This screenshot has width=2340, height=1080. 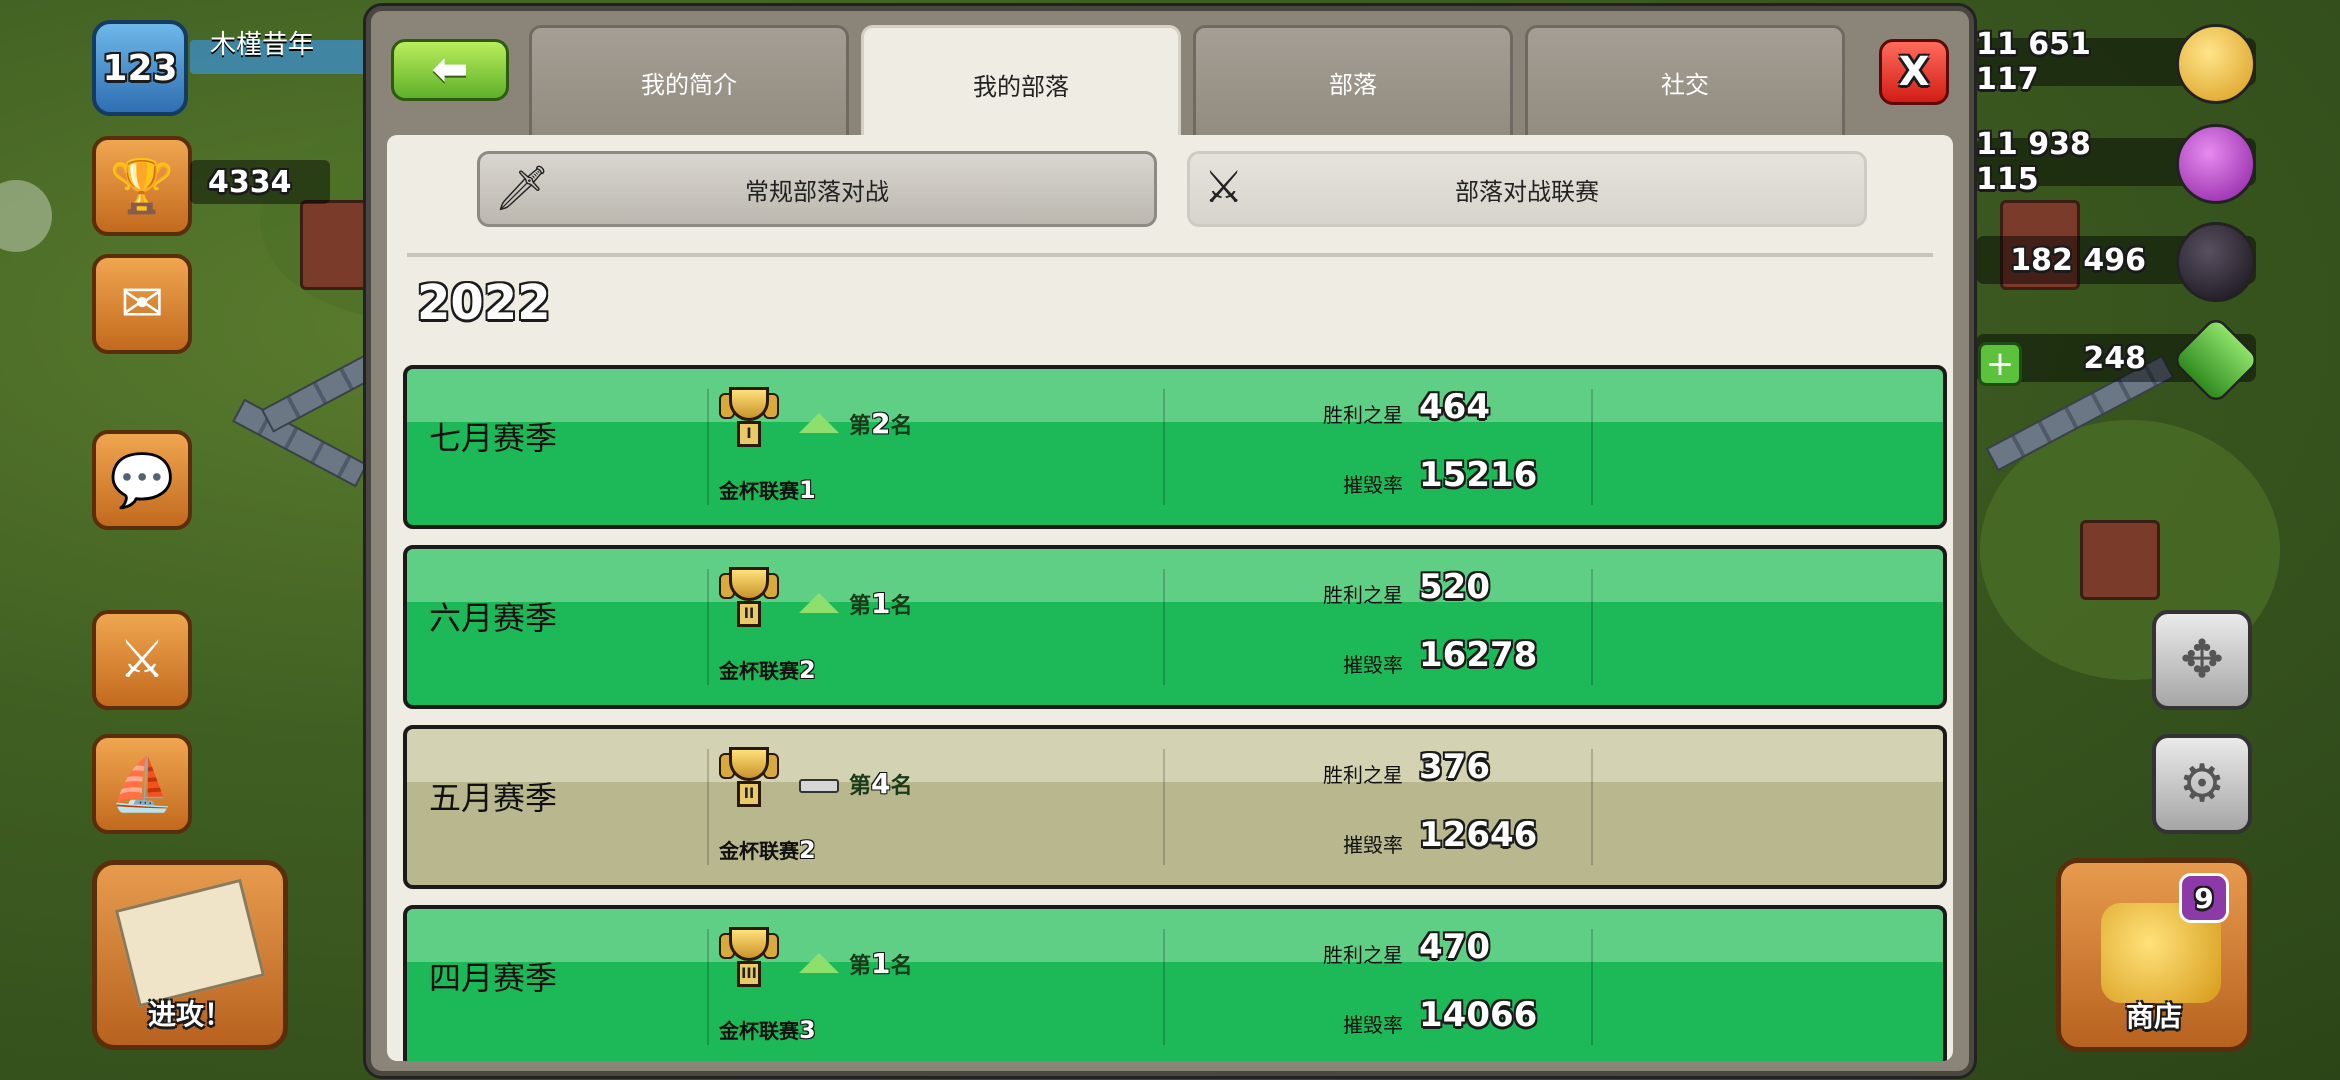 I want to click on mail-button: ✉, so click(x=142, y=304).